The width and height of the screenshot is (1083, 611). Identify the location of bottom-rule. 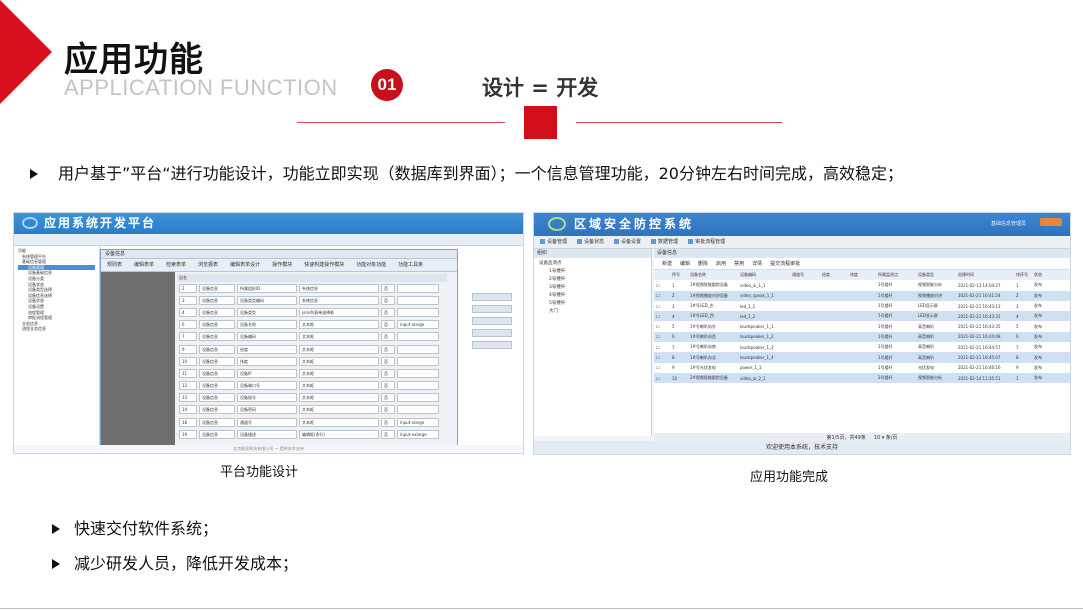
(541, 608).